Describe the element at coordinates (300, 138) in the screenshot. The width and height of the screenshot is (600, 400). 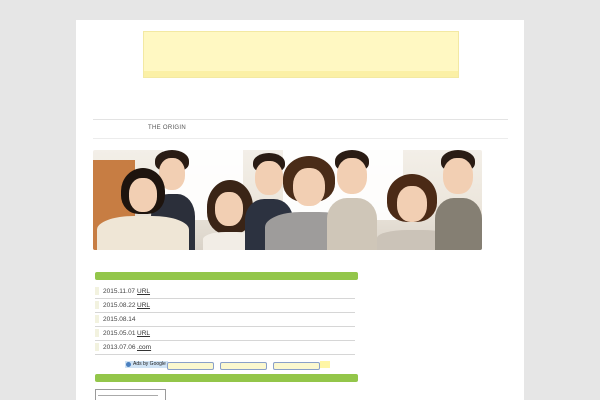
I see `nav-divider-bottom` at that location.